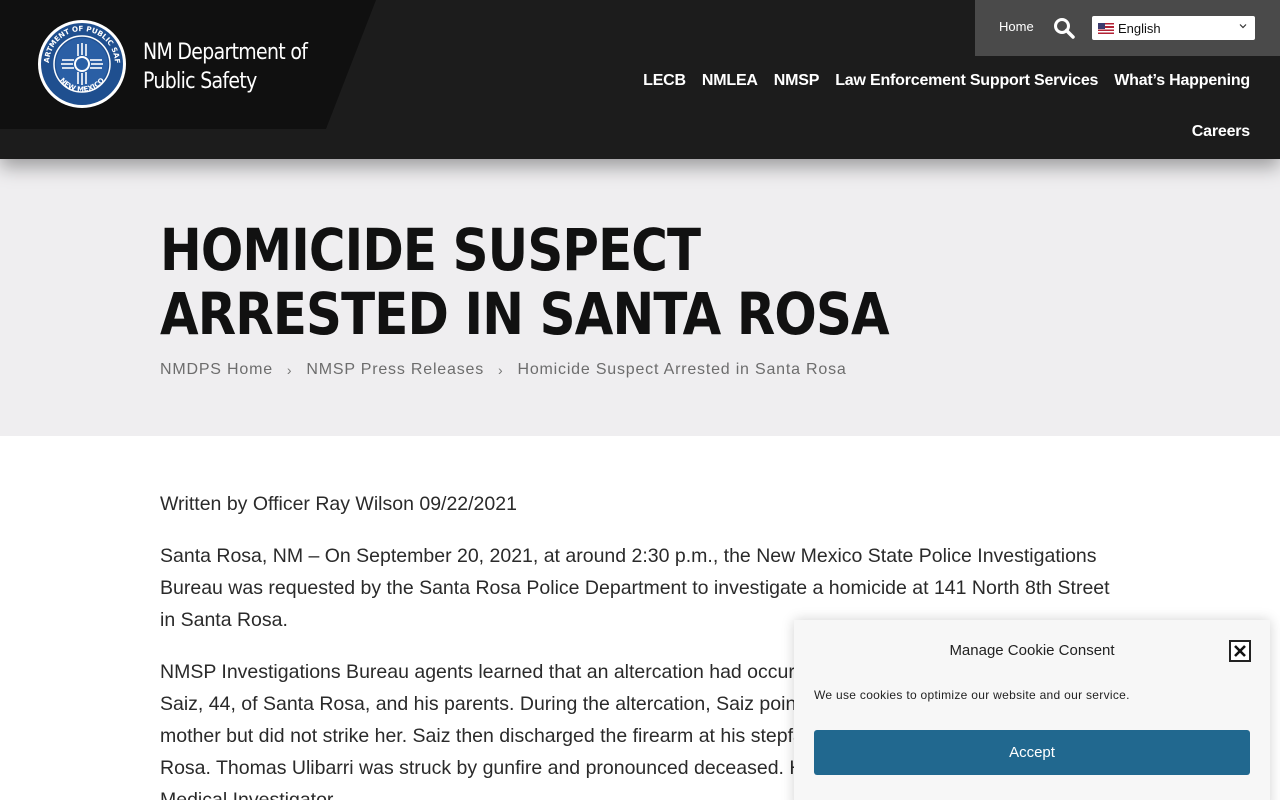  Describe the element at coordinates (1106, 28) in the screenshot. I see `us-flag-icon` at that location.